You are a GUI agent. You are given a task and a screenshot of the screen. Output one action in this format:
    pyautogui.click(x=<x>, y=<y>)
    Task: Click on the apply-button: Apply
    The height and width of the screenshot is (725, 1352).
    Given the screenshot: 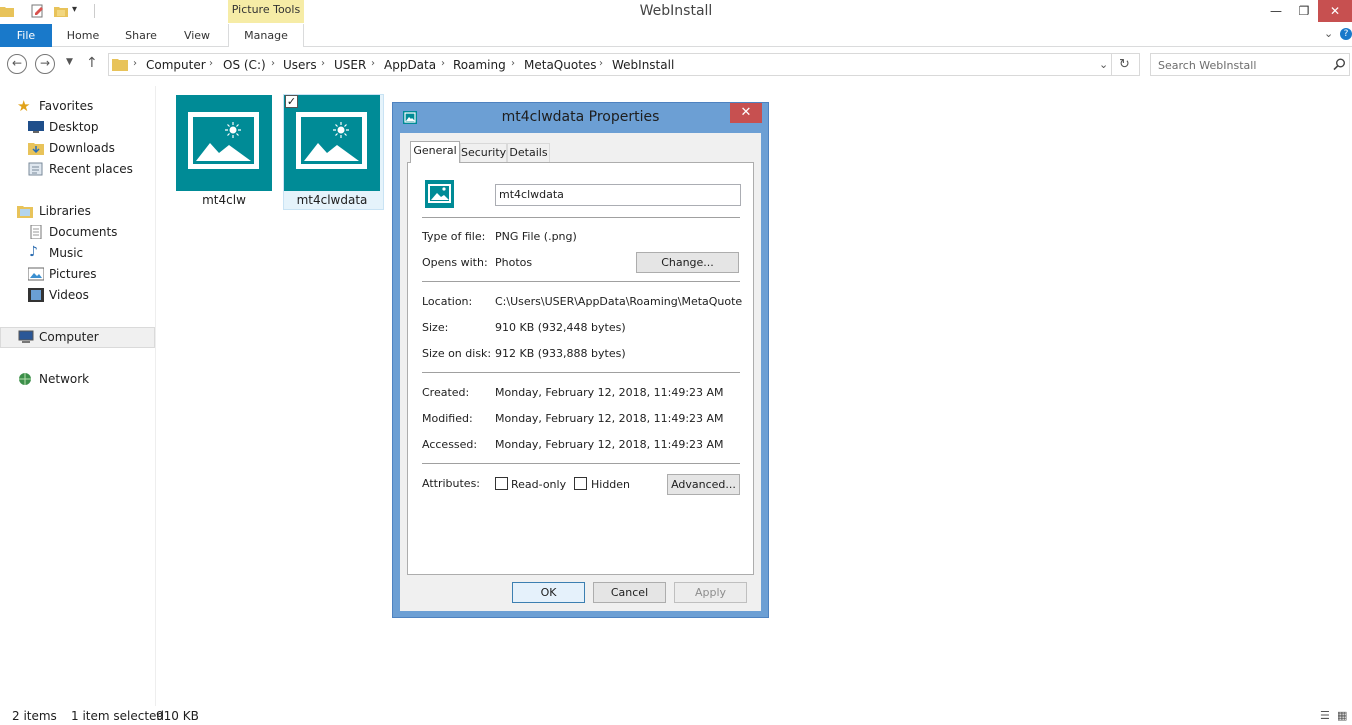 What is the action you would take?
    pyautogui.click(x=710, y=592)
    